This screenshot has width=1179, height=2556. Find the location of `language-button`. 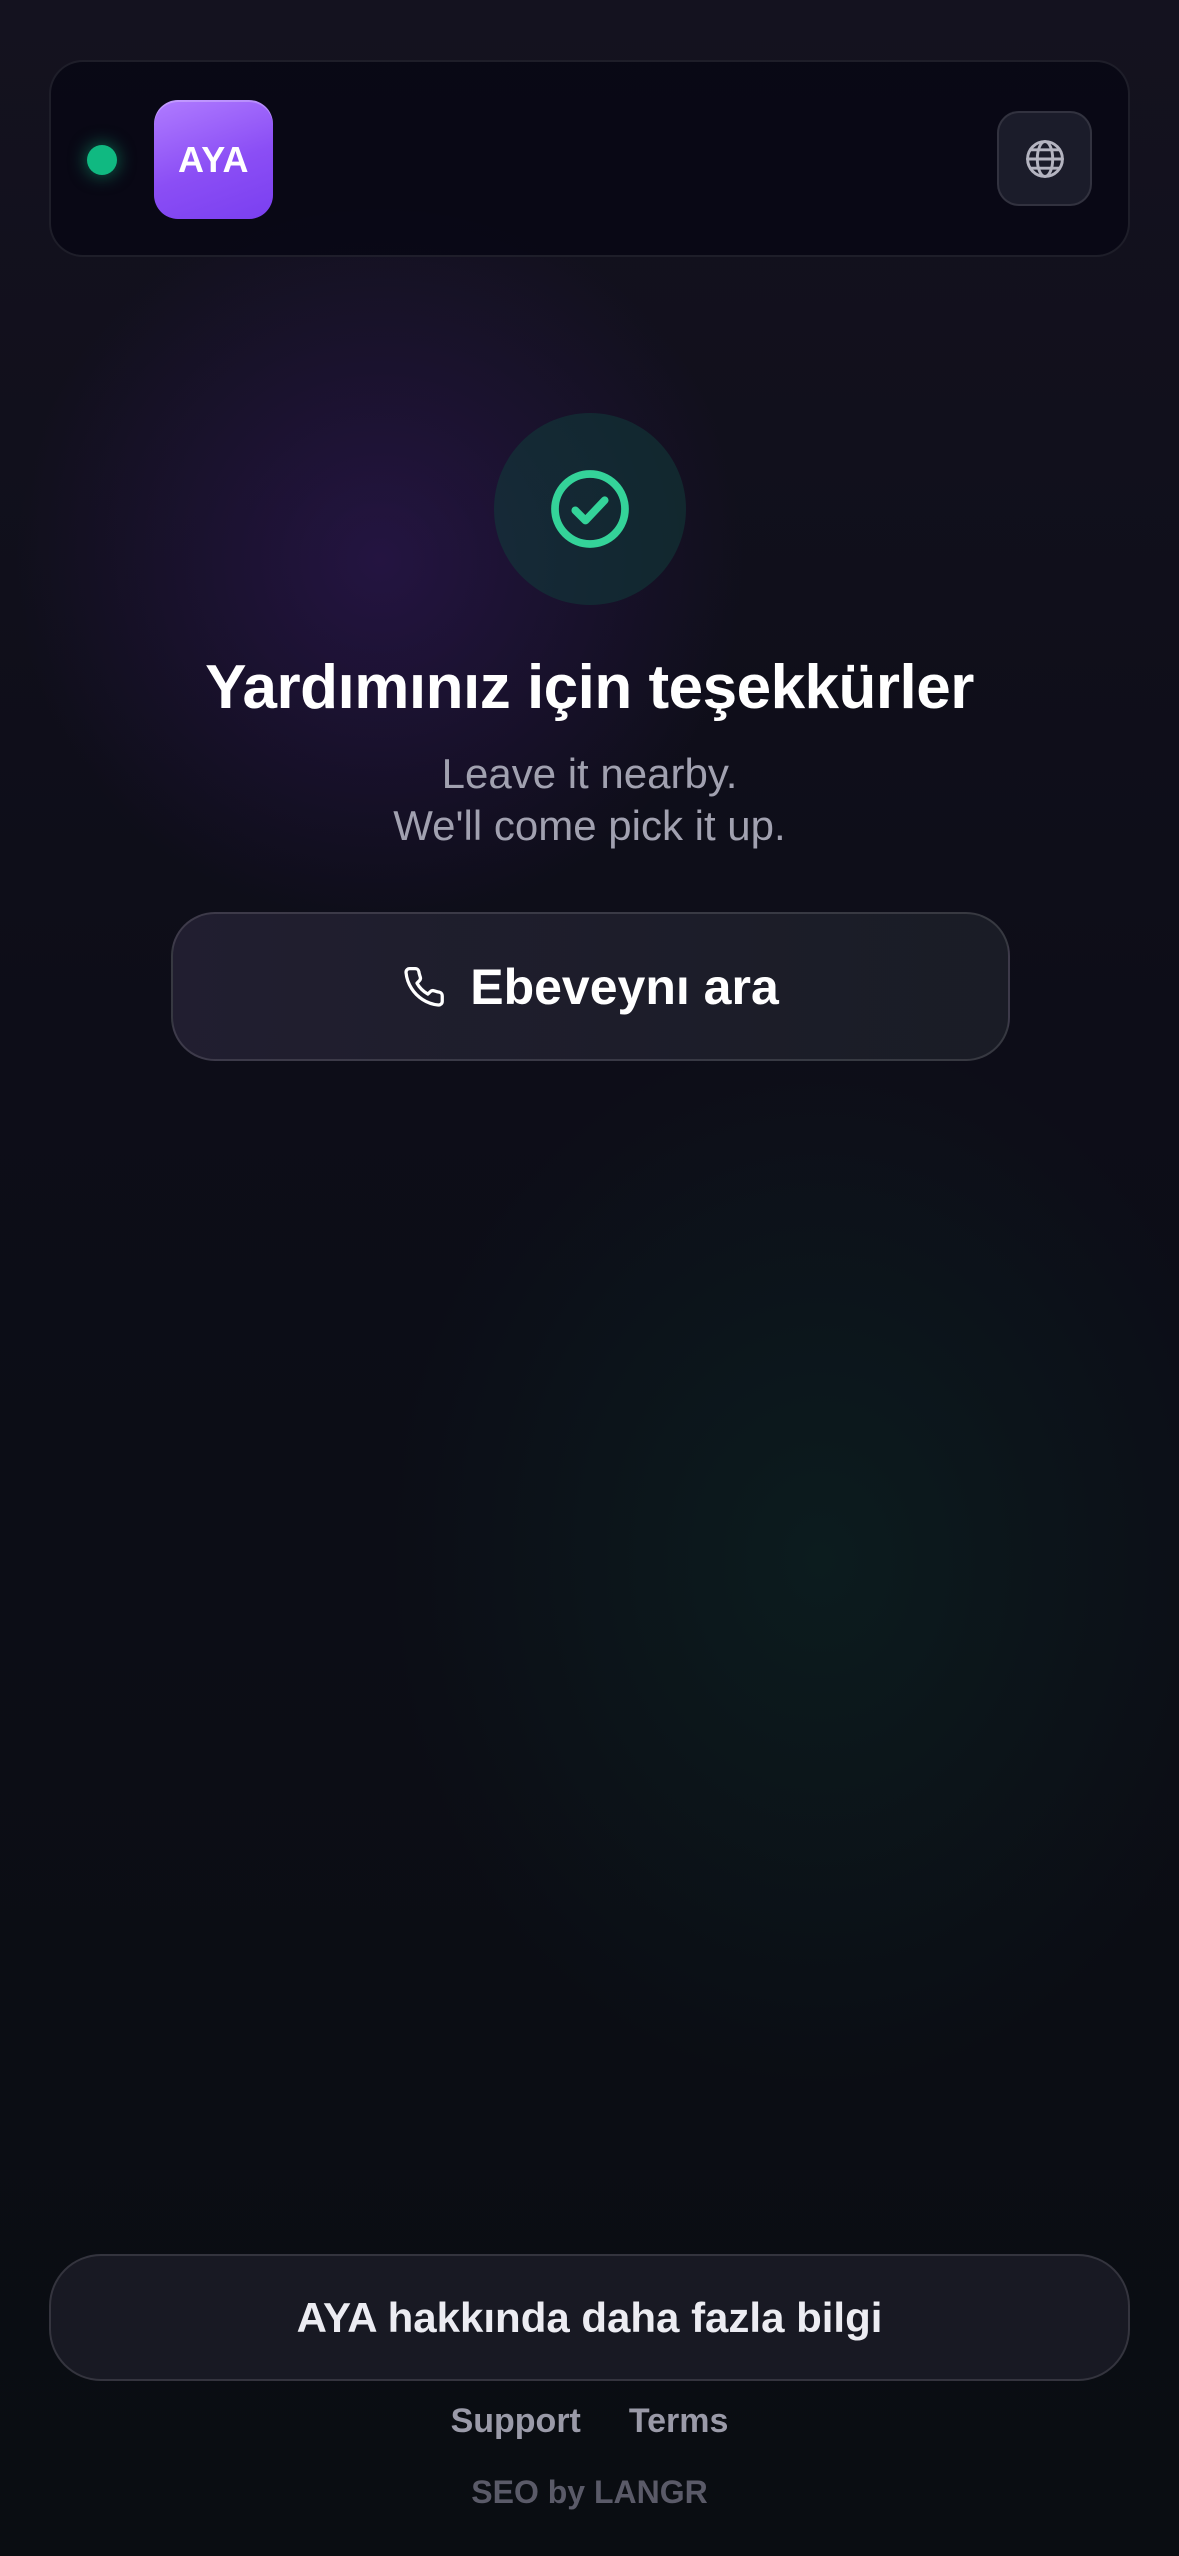

language-button is located at coordinates (1044, 158).